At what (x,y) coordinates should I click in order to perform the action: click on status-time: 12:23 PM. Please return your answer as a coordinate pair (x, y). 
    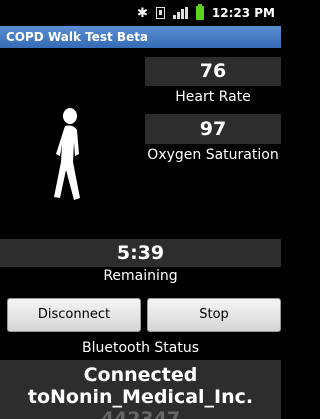
    Looking at the image, I should click on (243, 13).